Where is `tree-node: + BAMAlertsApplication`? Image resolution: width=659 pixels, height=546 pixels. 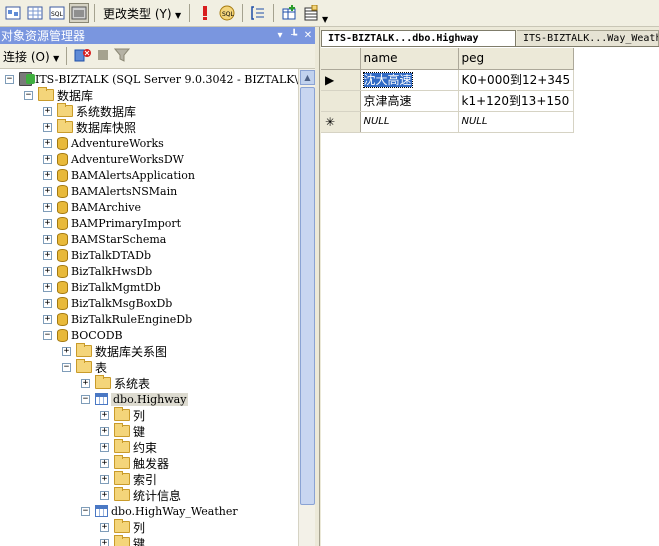
tree-node: + BAMAlertsApplication is located at coordinates (119, 175).